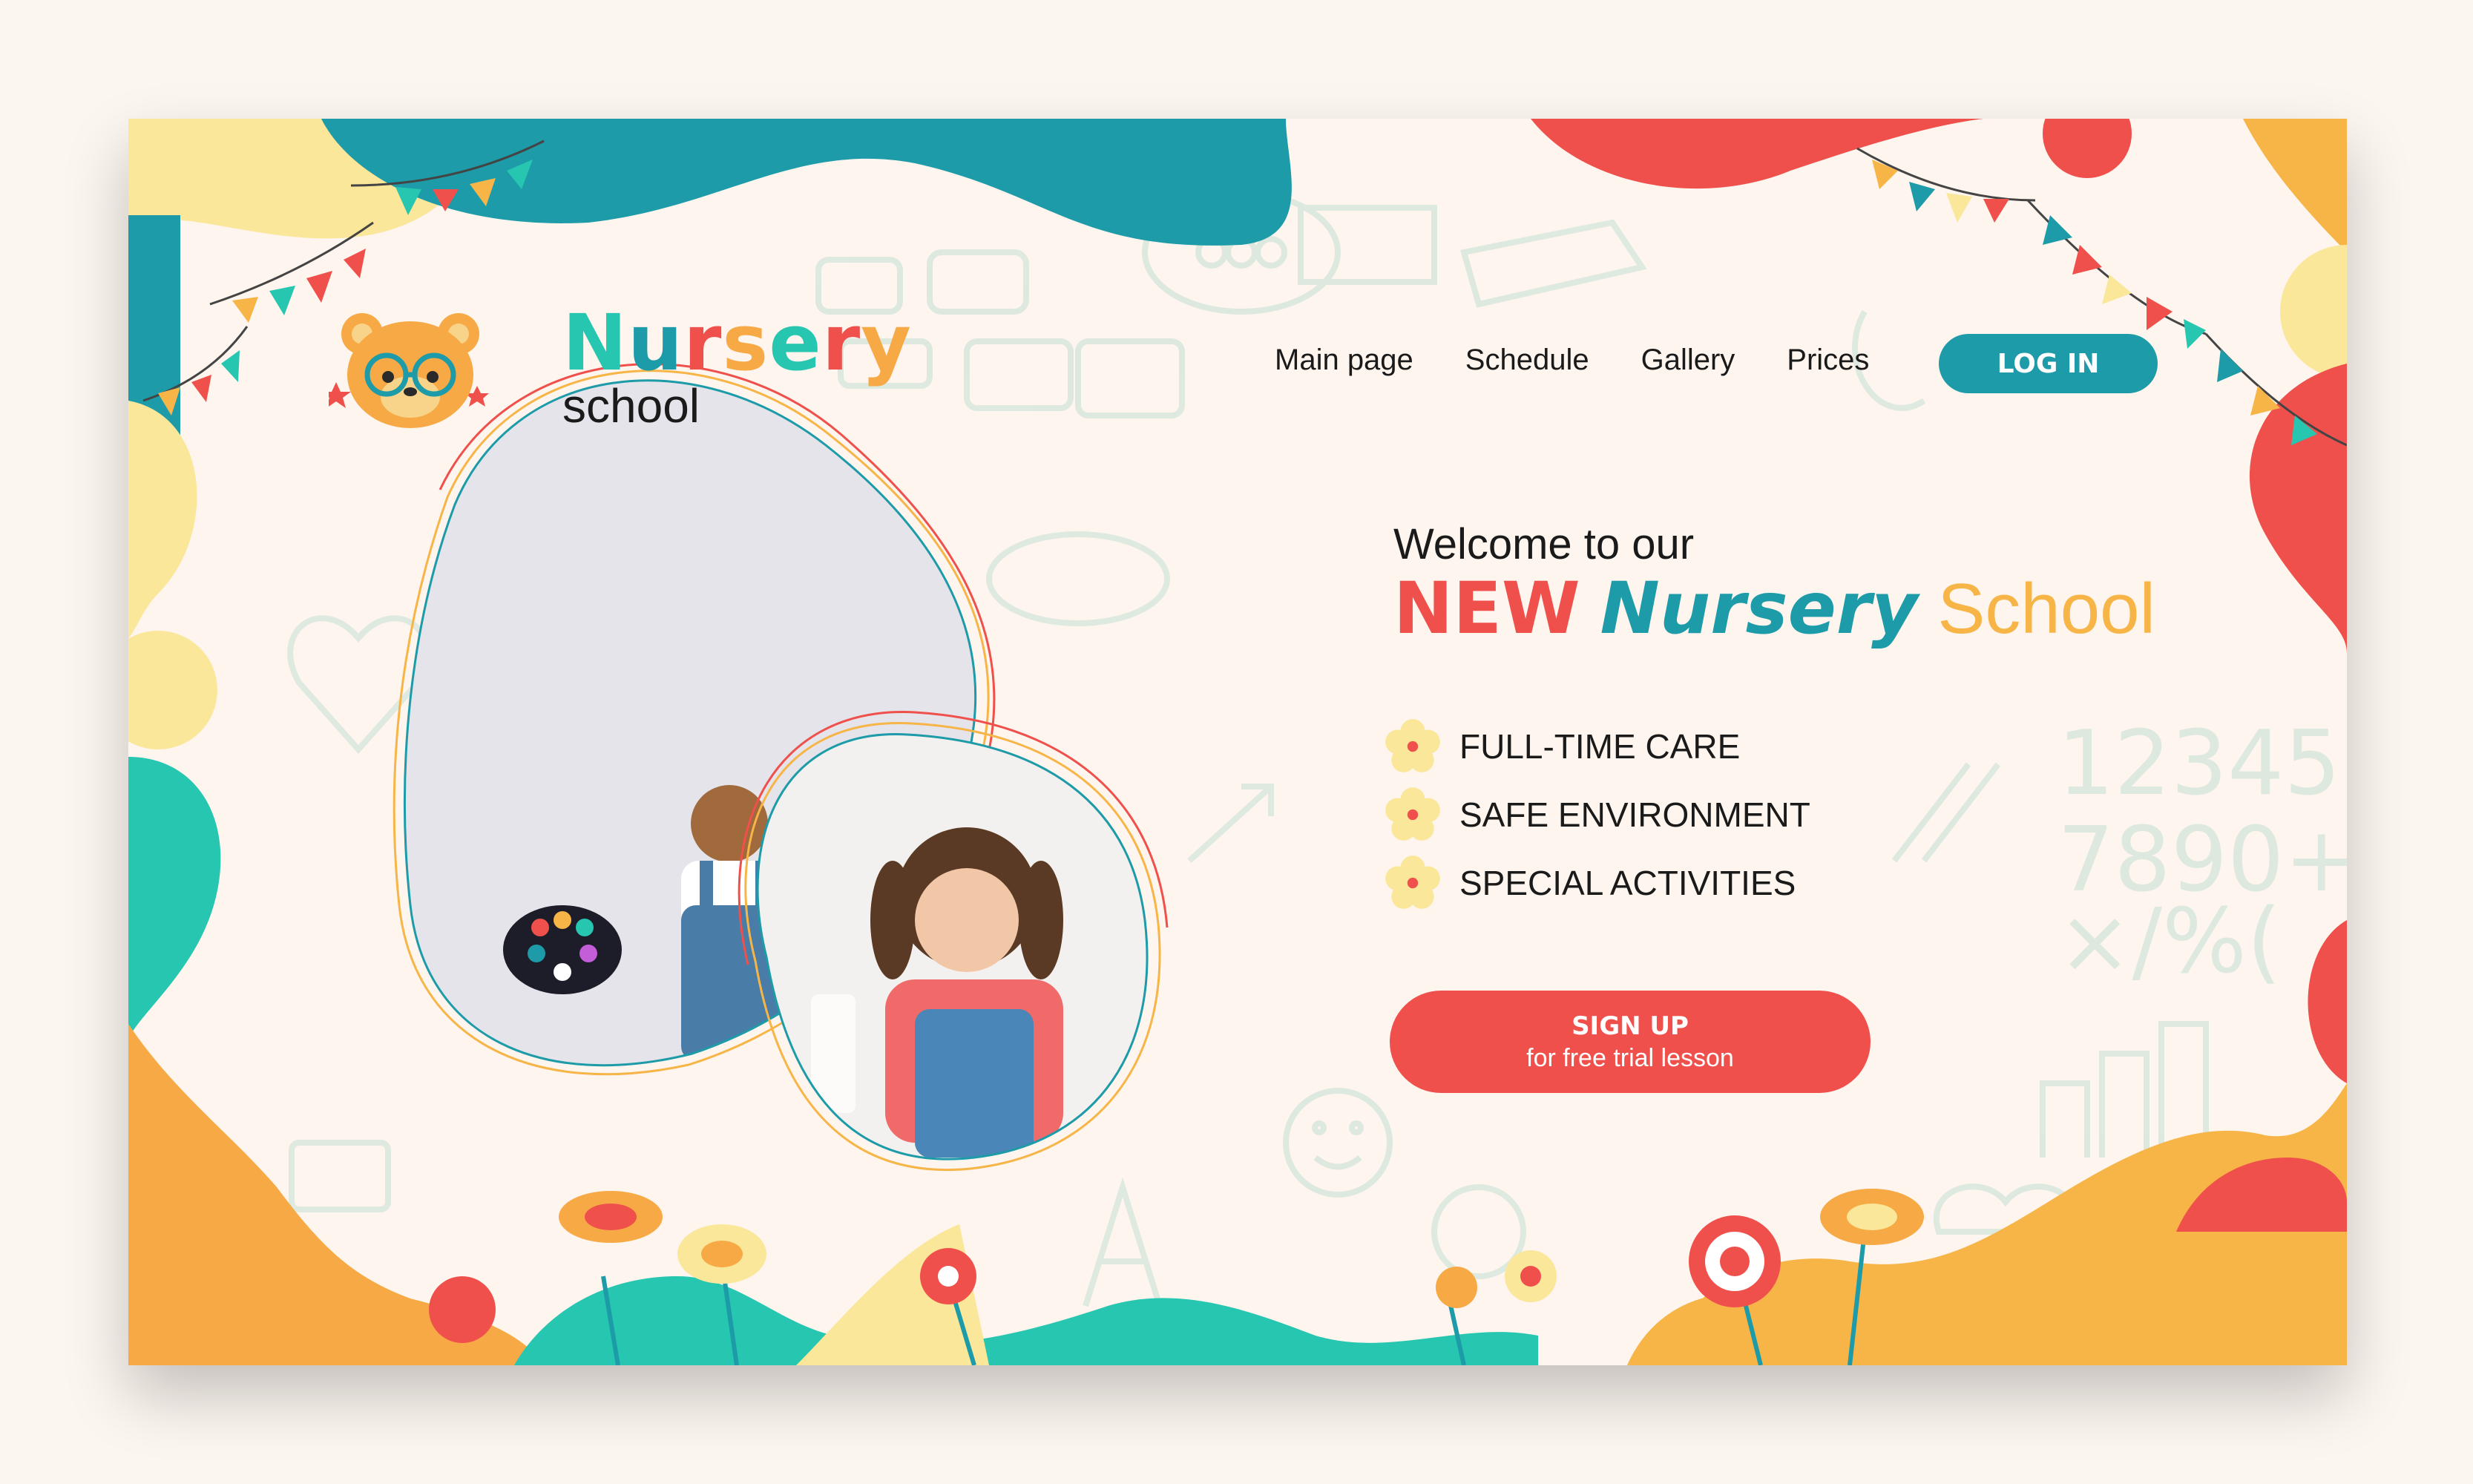 The height and width of the screenshot is (1484, 2473). I want to click on signup-sub-label: for free trial lesson, so click(1630, 1057).